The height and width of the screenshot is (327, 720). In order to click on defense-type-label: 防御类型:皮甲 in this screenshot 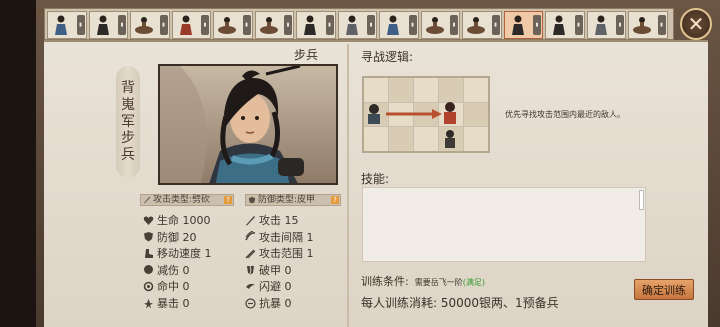, I will do `click(287, 200)`.